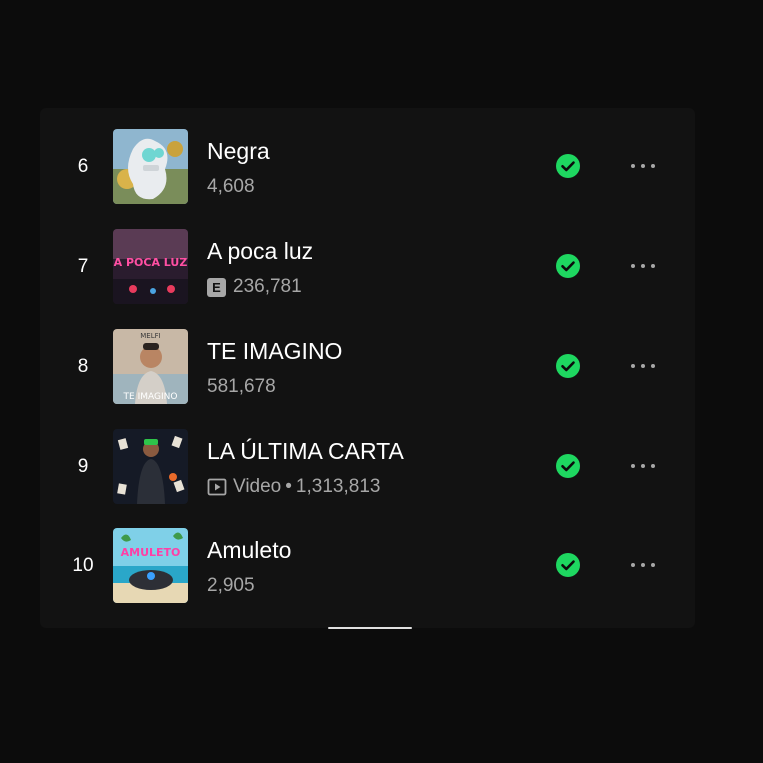  What do you see at coordinates (293, 487) in the screenshot?
I see `track-meta: Video • 1,313,813` at bounding box center [293, 487].